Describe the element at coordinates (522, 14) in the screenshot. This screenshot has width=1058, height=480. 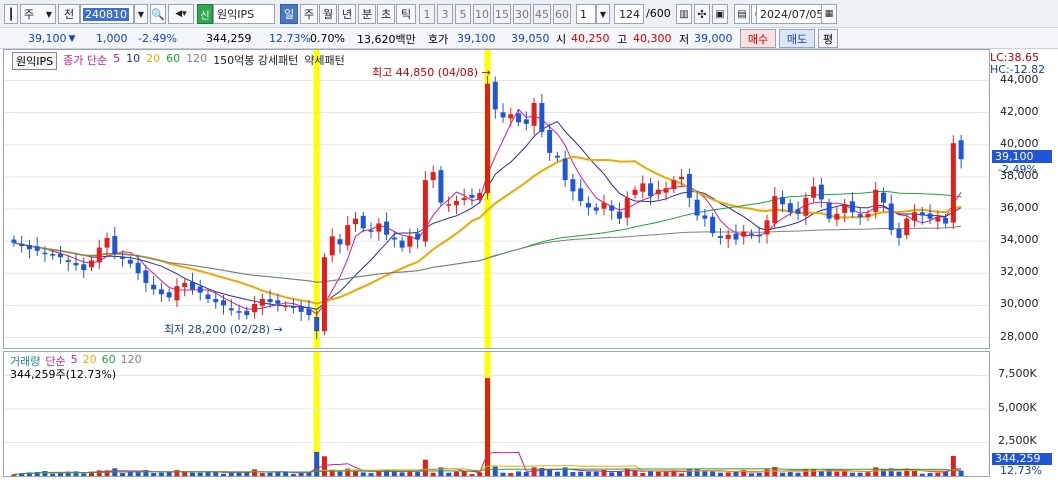
I see `interval-30: 30` at that location.